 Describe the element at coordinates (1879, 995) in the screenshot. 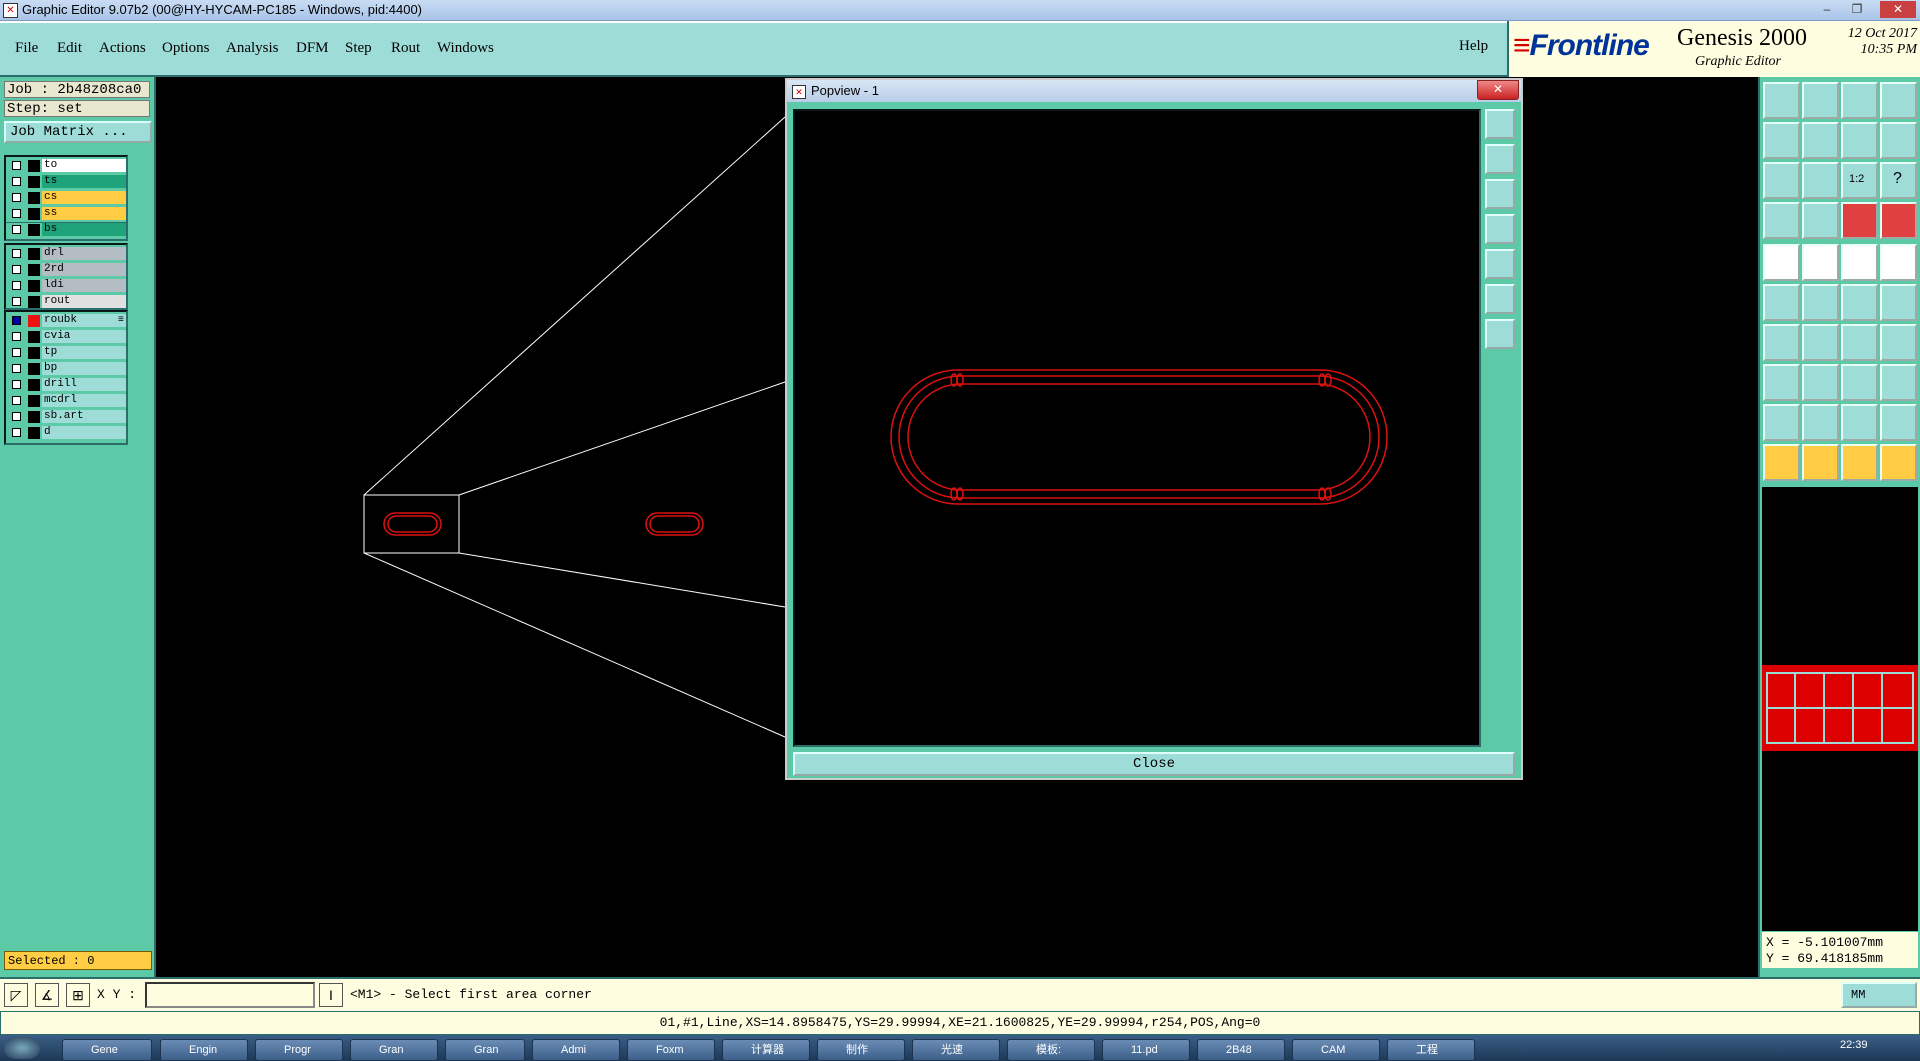

I see `units-selector: MM` at that location.